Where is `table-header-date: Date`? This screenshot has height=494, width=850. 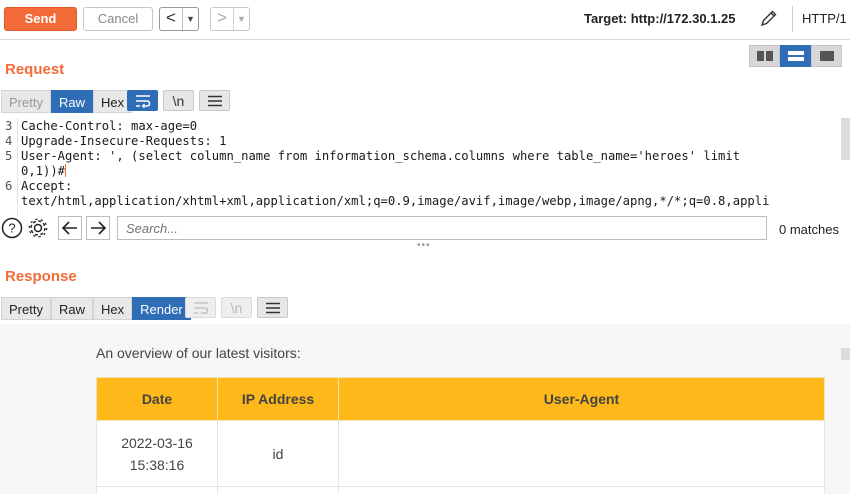 table-header-date: Date is located at coordinates (157, 399).